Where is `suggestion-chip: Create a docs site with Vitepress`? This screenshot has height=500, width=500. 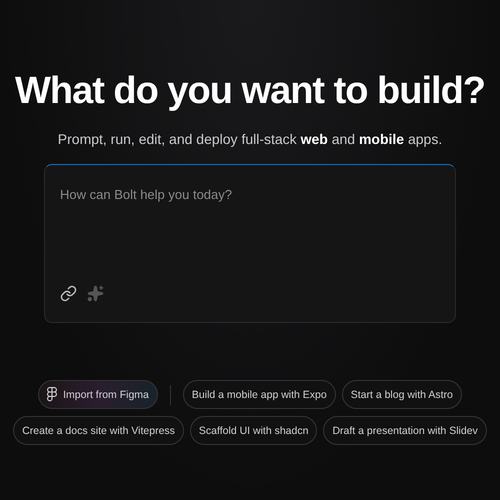
suggestion-chip: Create a docs site with Vitepress is located at coordinates (98, 430).